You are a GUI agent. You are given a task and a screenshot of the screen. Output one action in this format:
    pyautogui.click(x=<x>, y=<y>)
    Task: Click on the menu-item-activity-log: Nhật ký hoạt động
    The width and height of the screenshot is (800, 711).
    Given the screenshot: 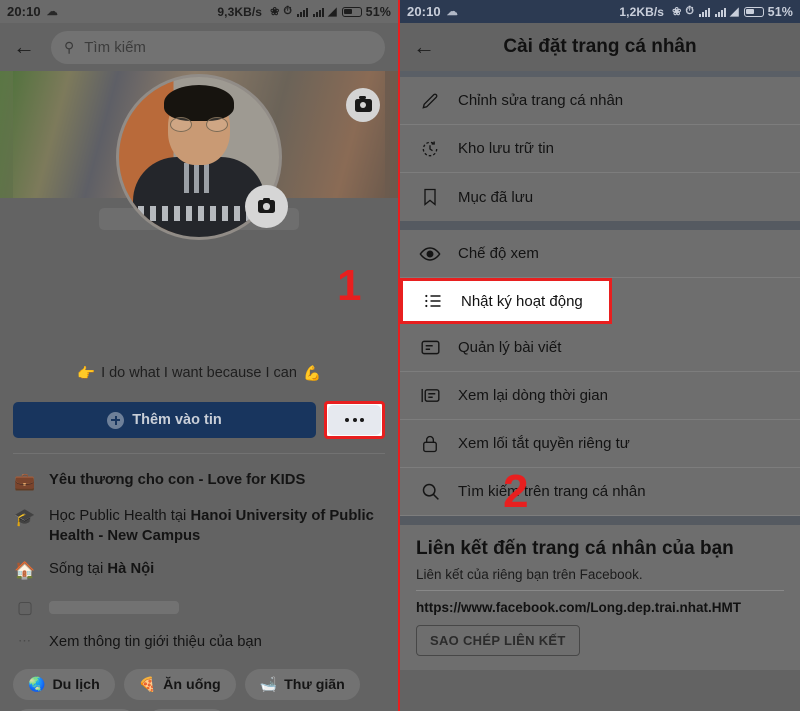 What is the action you would take?
    pyautogui.click(x=506, y=301)
    